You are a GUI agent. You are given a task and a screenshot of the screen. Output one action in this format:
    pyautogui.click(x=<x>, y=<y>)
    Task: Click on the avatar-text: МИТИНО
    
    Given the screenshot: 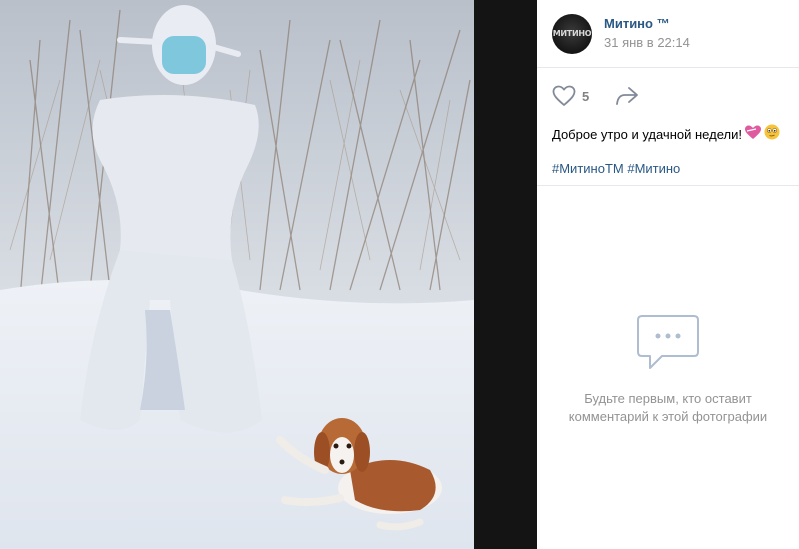 What is the action you would take?
    pyautogui.click(x=572, y=33)
    